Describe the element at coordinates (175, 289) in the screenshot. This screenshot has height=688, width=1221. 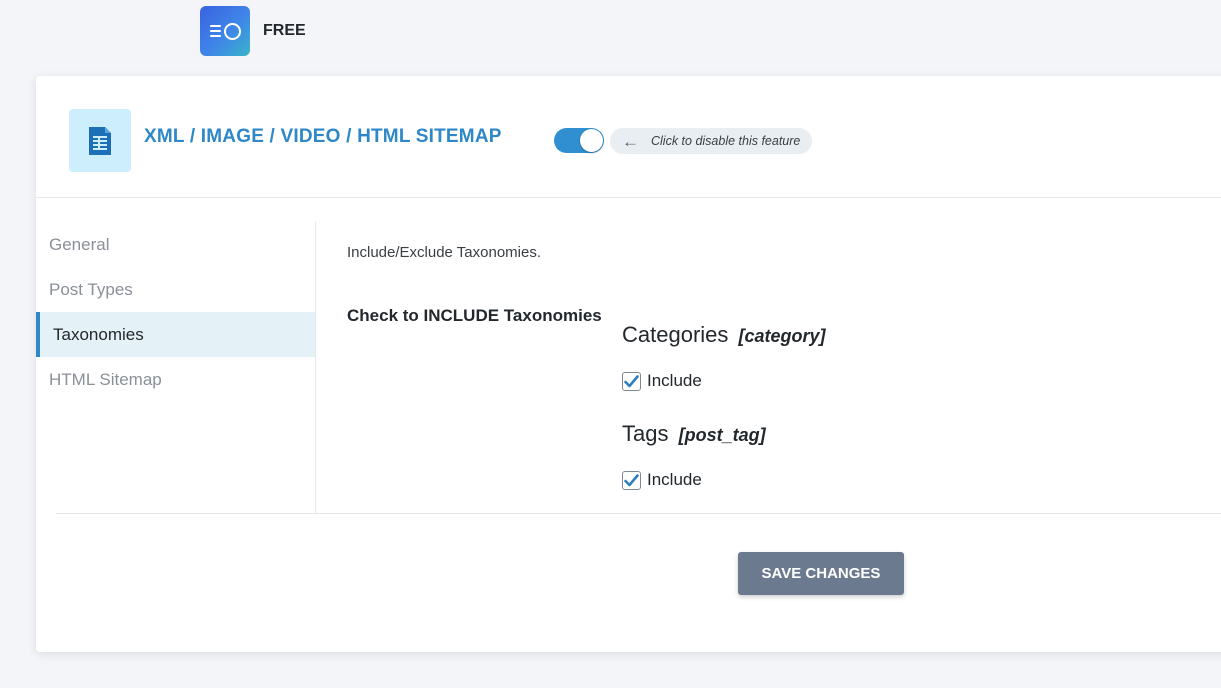
I see `sidebar-item-post-types: Post Types` at that location.